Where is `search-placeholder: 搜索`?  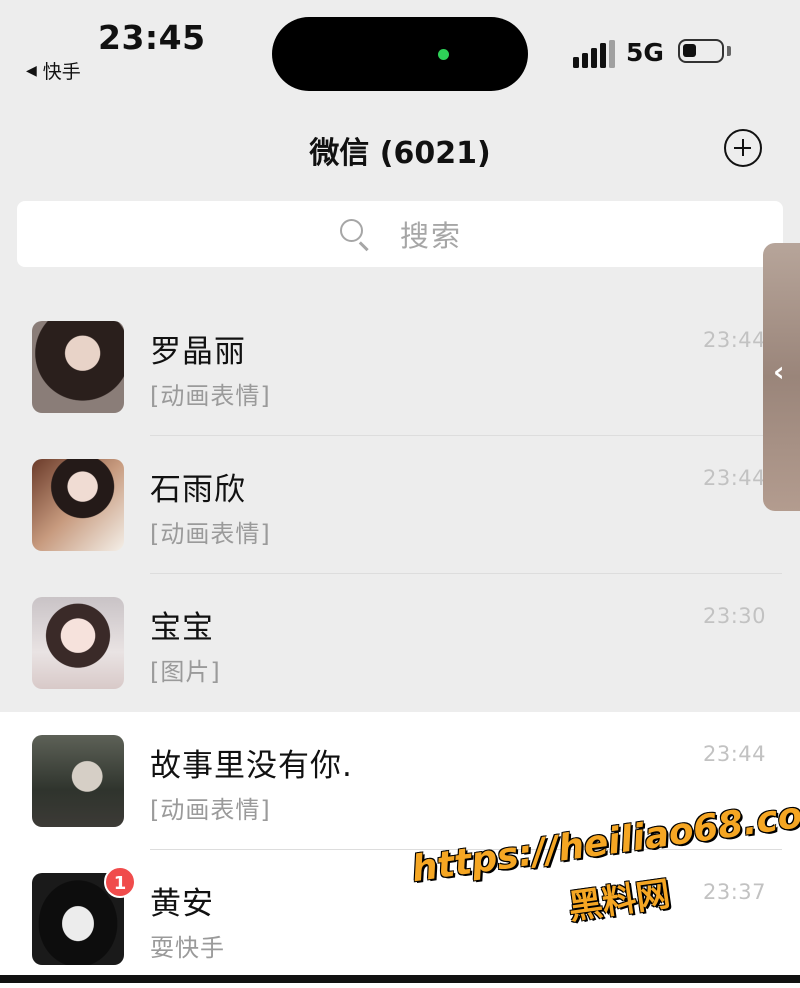
search-placeholder: 搜索 is located at coordinates (430, 236).